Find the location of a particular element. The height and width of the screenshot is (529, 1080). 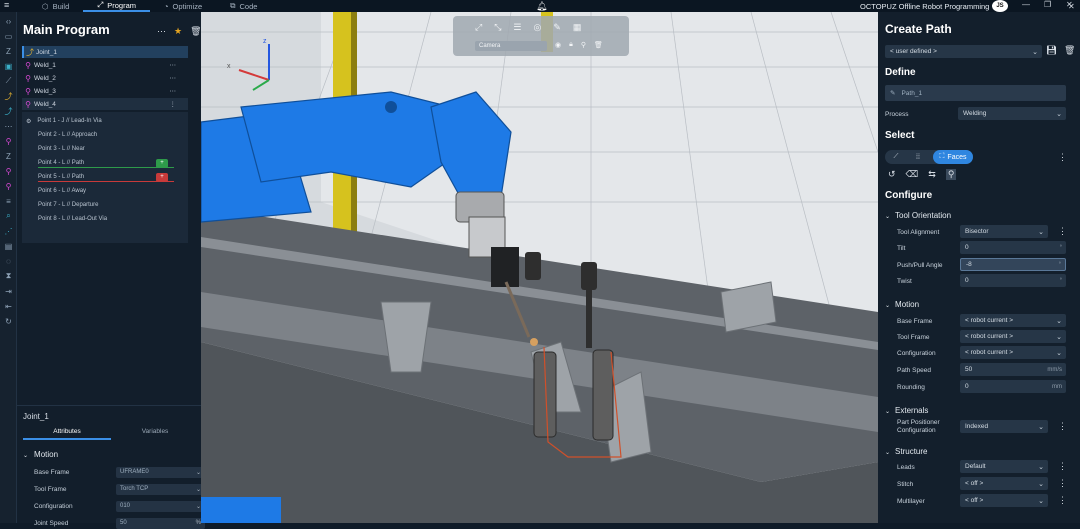

document-icon: ▤ is located at coordinates (8, 246).